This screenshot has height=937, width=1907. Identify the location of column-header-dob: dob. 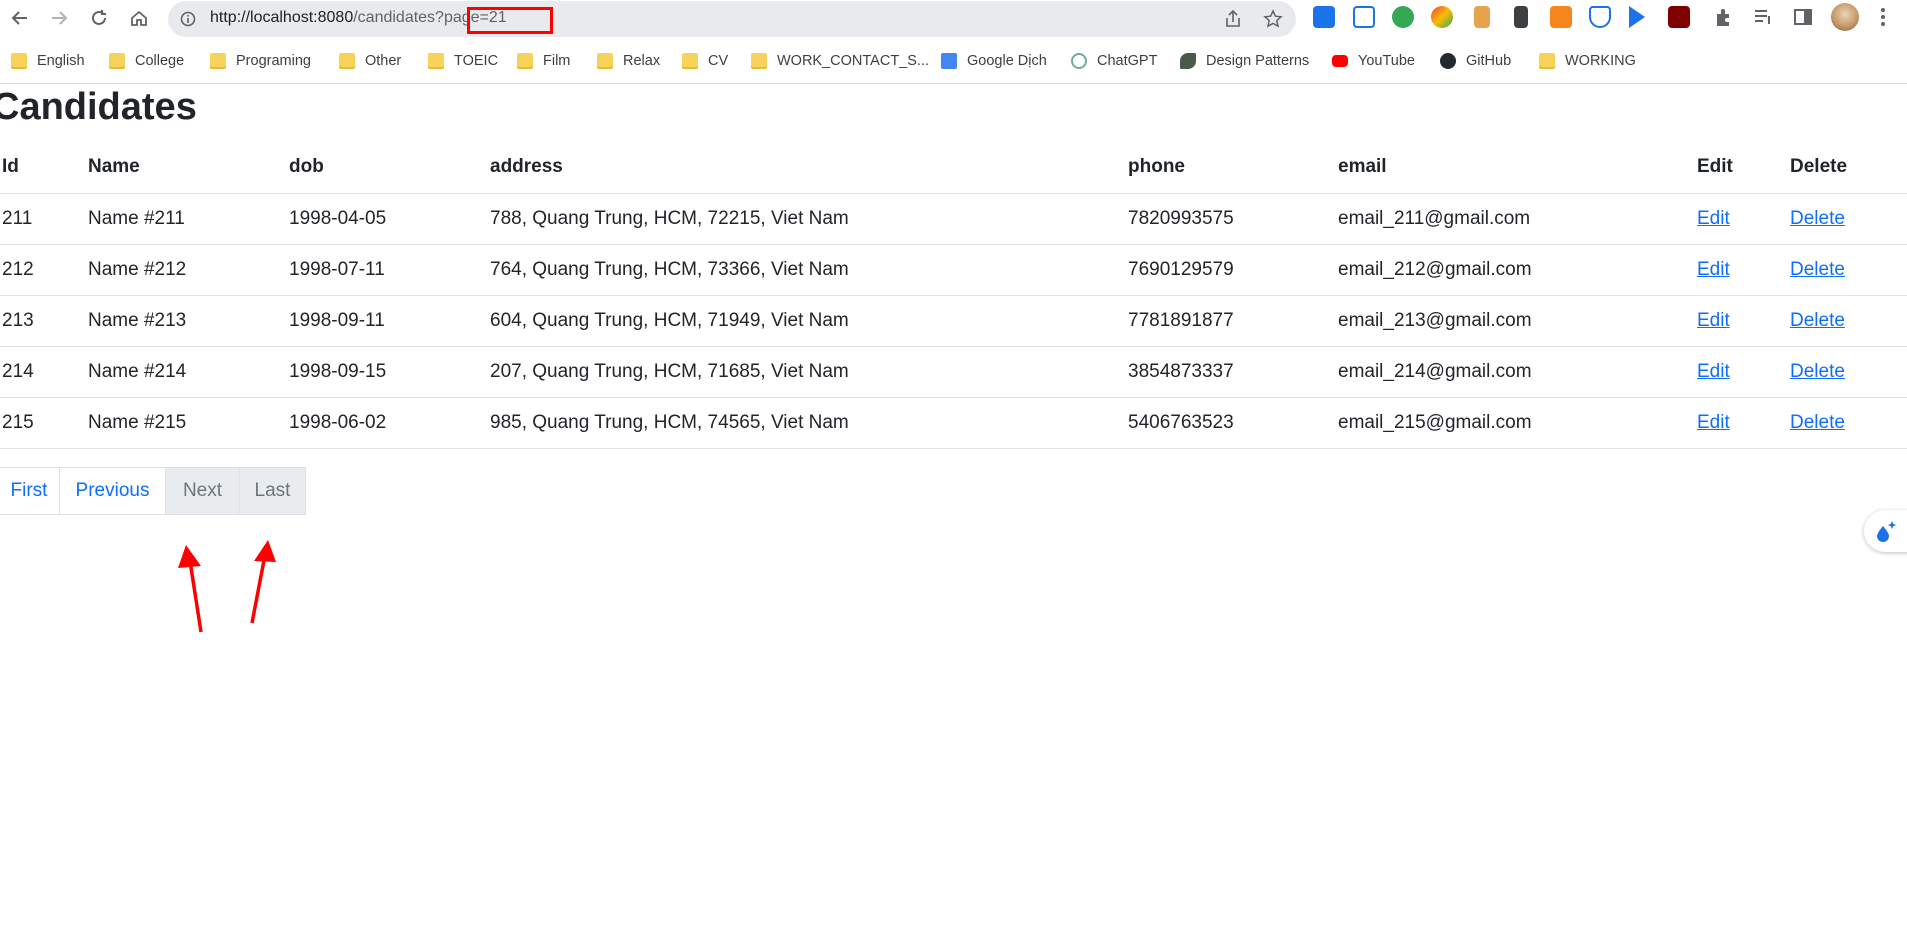
(389, 168).